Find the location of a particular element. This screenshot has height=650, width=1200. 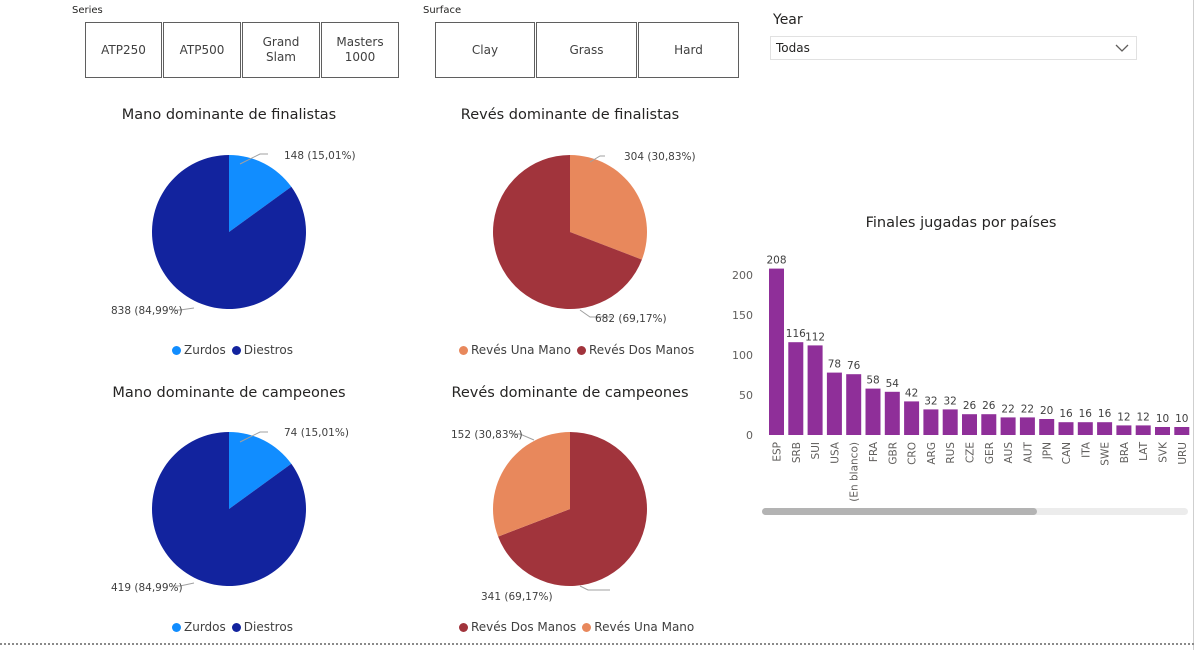

bar-data-label: 78 is located at coordinates (834, 365).